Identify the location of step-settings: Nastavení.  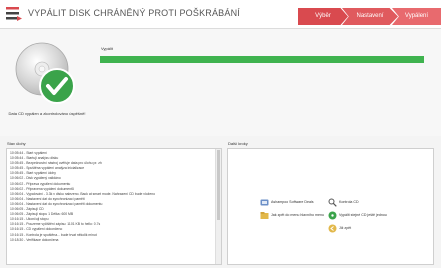
(370, 16).